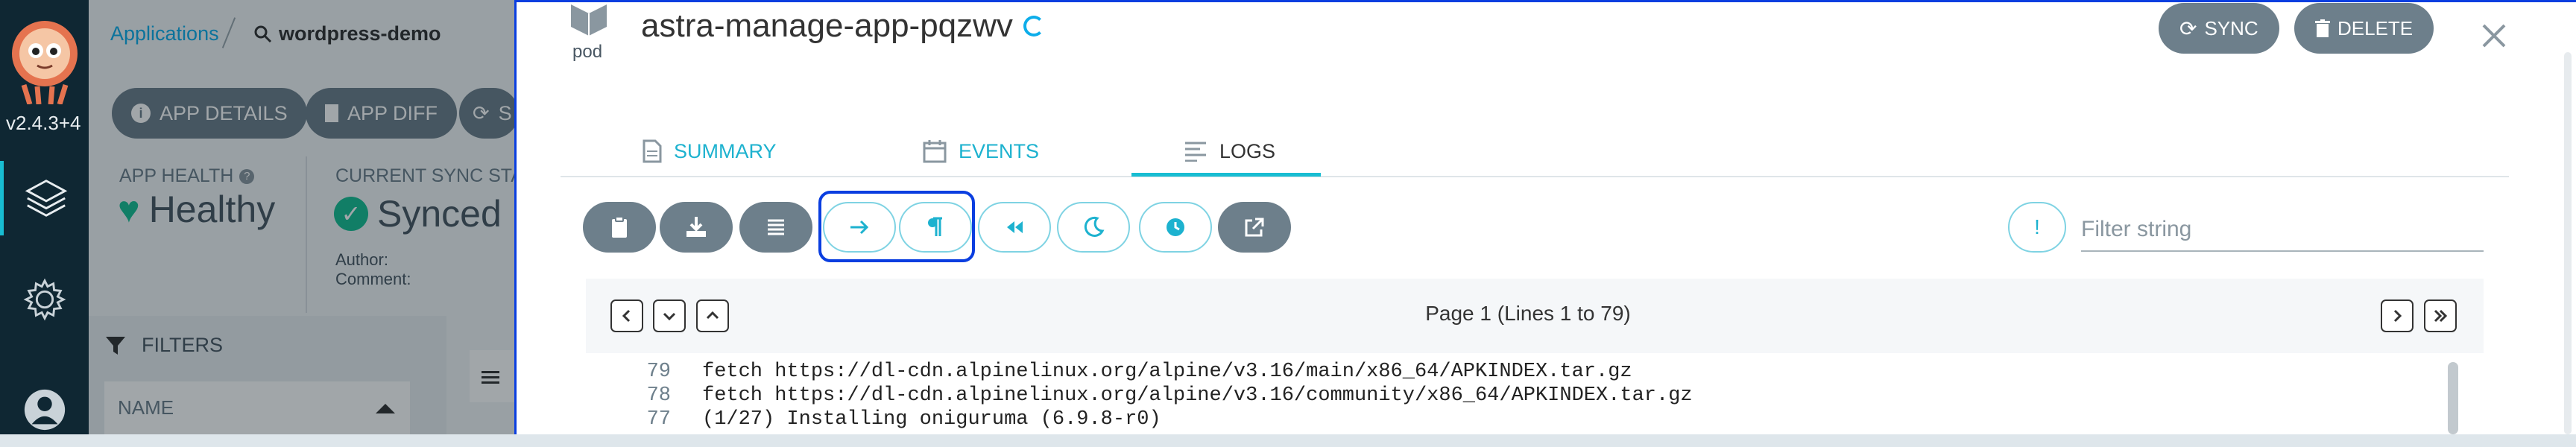  I want to click on chevron-right-icon, so click(2397, 316).